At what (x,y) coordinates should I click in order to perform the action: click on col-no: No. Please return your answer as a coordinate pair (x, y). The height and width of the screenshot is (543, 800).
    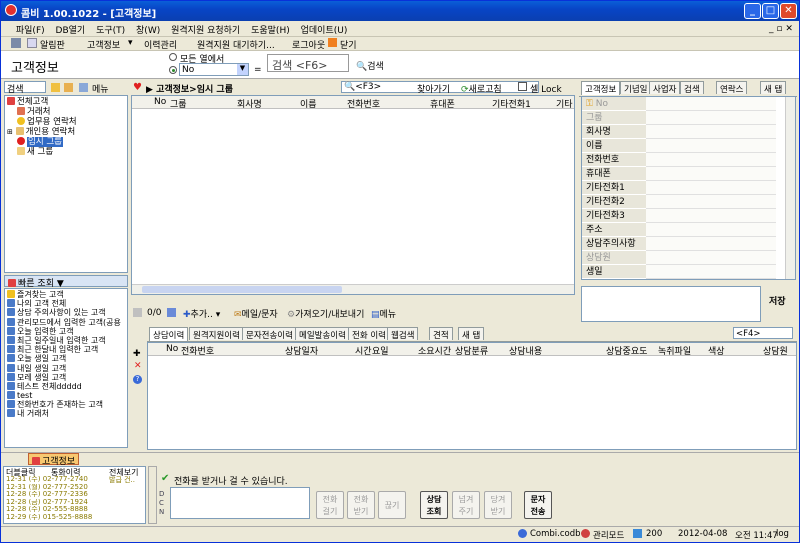
    Looking at the image, I should click on (160, 102).